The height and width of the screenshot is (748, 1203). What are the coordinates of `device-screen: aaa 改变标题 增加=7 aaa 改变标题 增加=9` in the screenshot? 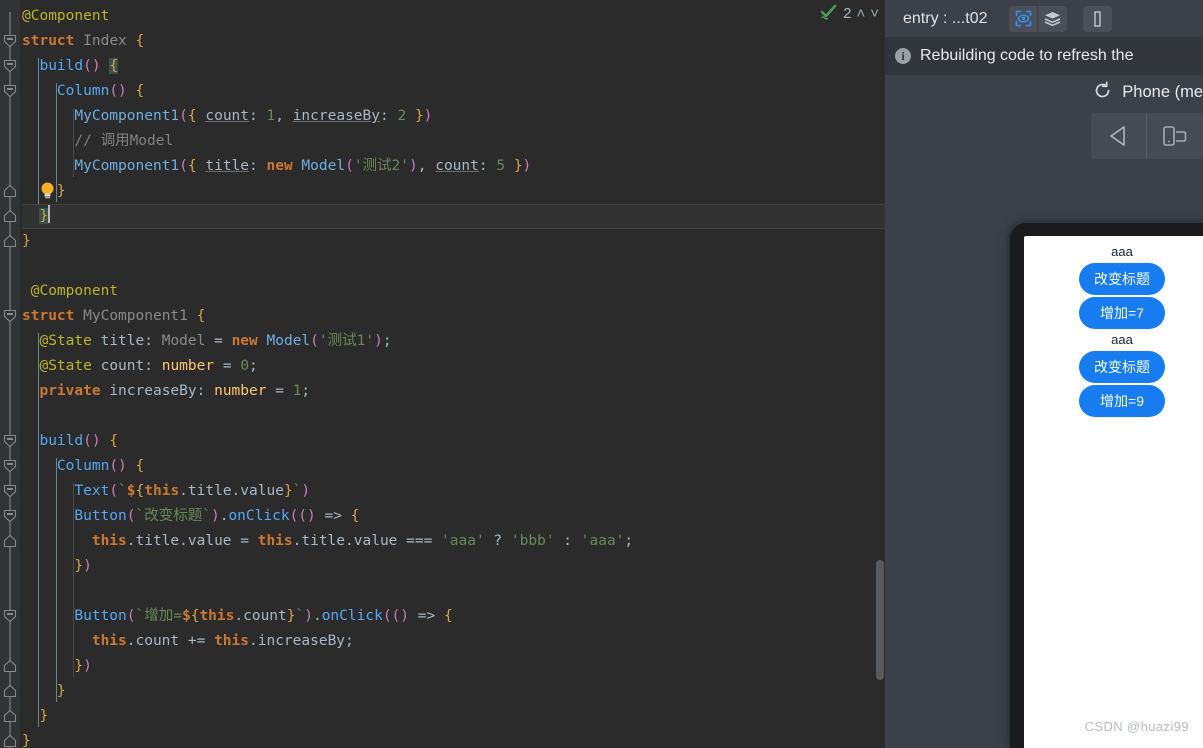 It's located at (1113, 492).